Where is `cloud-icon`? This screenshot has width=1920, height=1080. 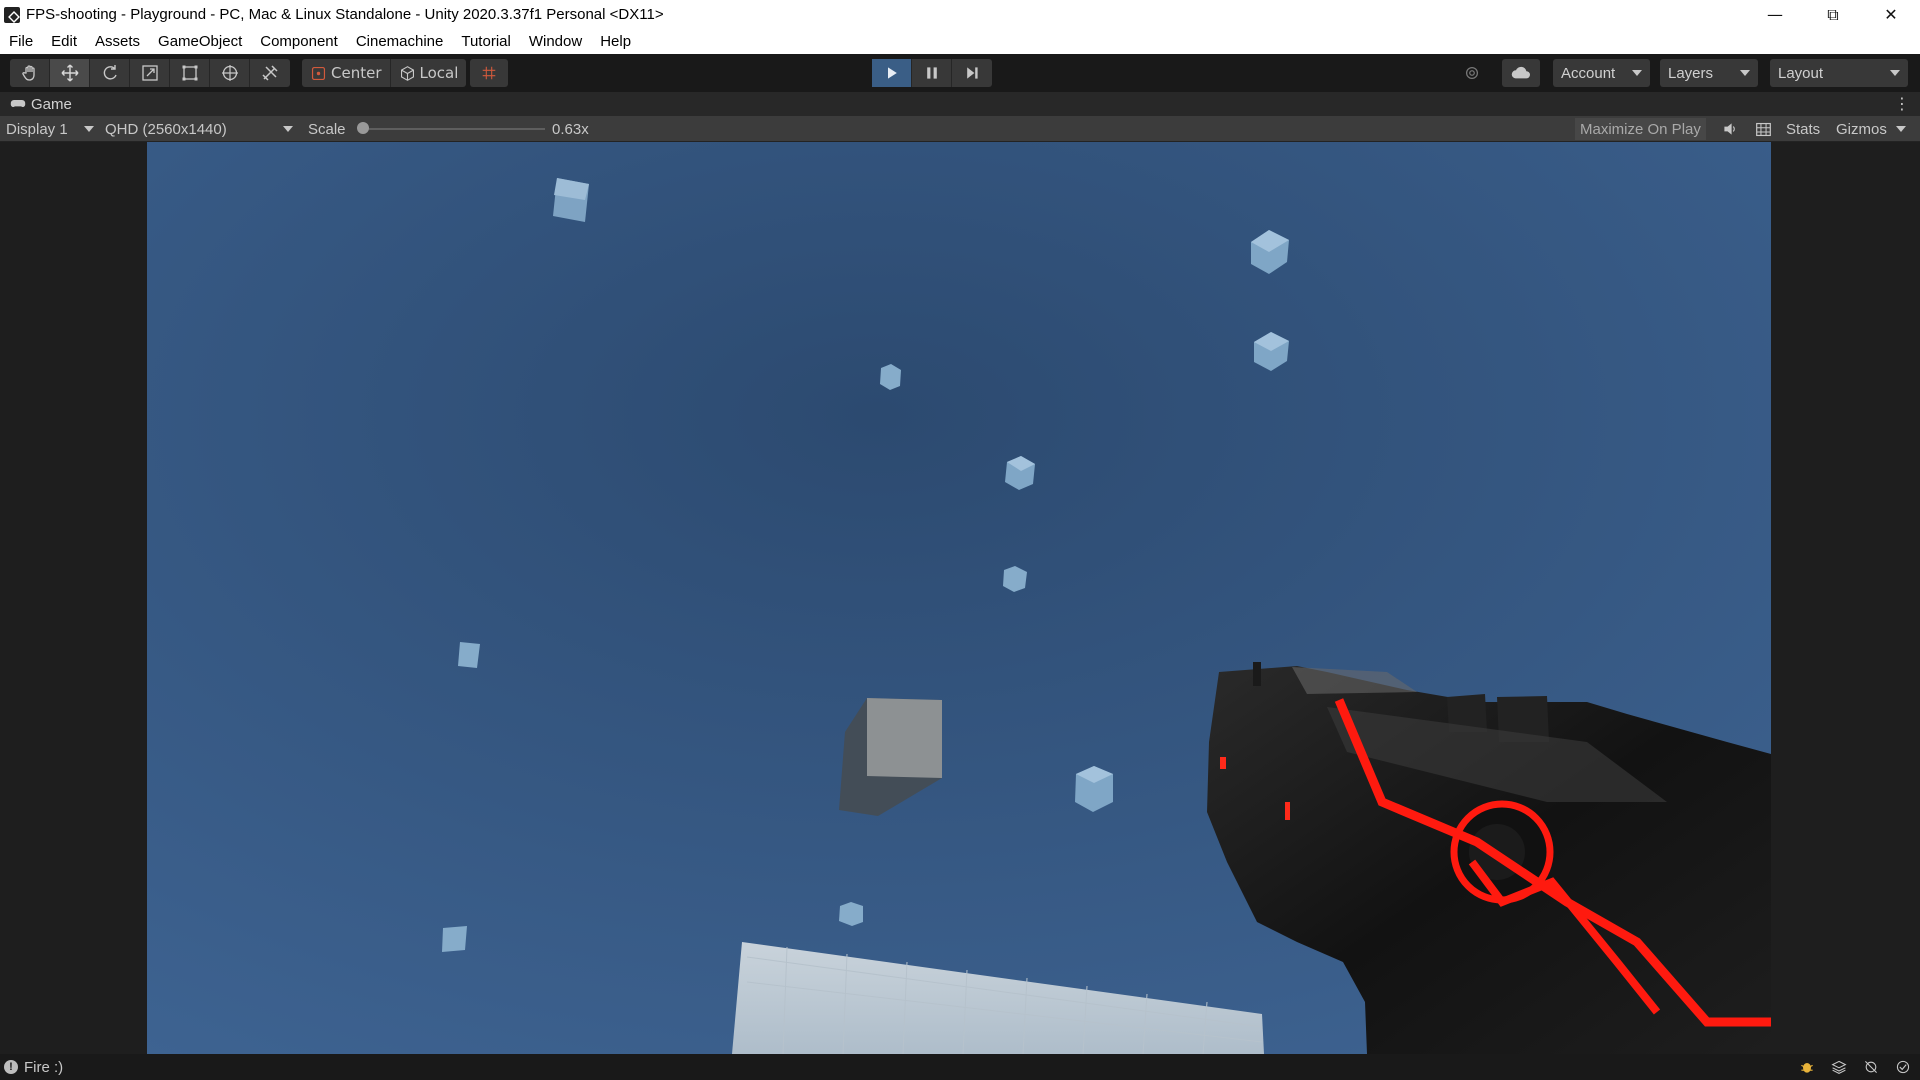 cloud-icon is located at coordinates (1520, 72).